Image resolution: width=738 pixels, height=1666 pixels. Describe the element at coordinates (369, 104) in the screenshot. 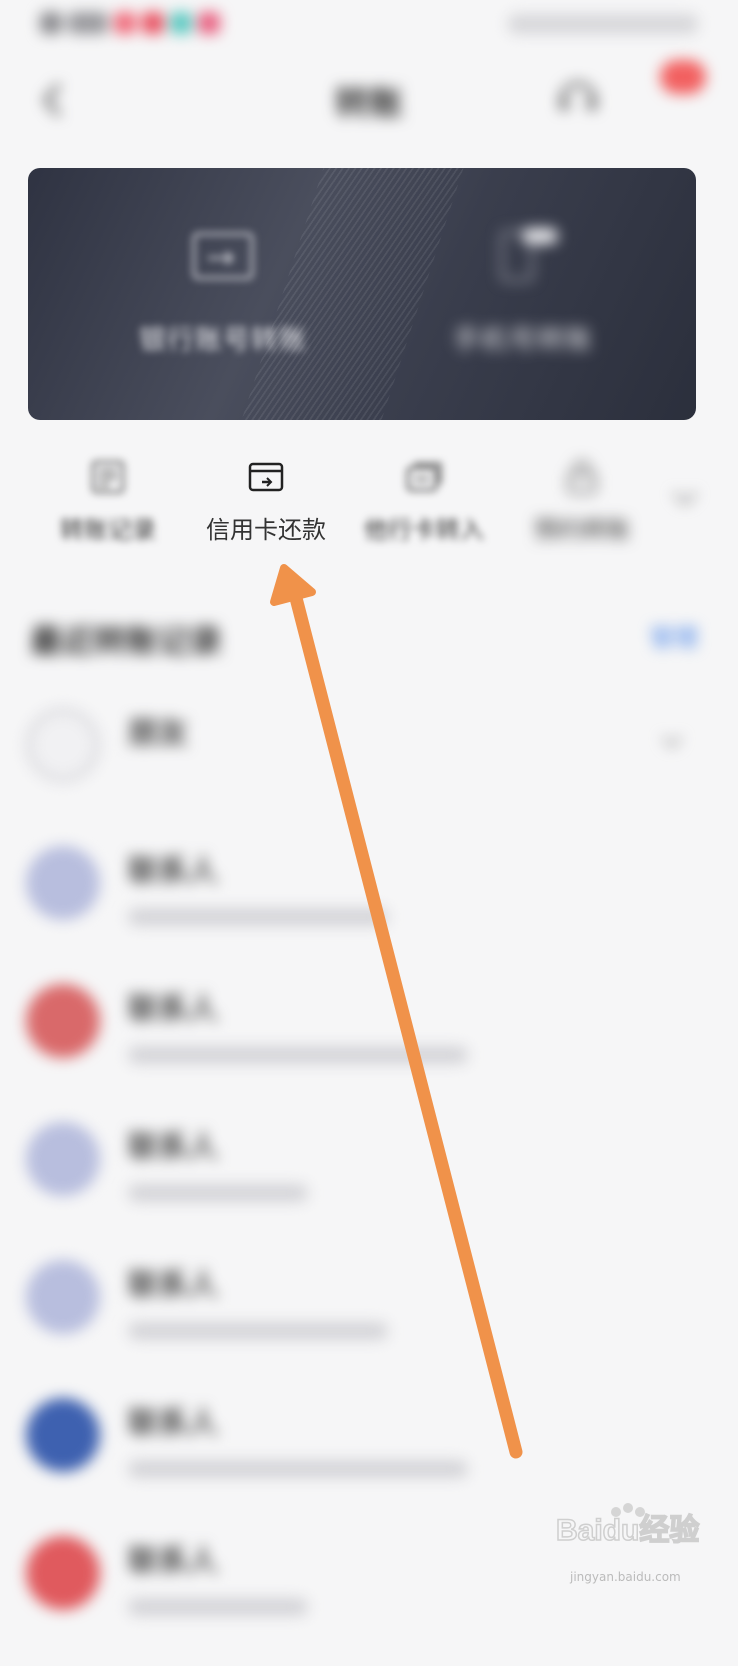

I see `page-title: 转账` at that location.